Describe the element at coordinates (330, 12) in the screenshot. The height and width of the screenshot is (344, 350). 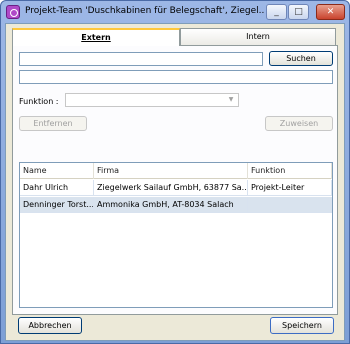
I see `close-button: ✕` at that location.